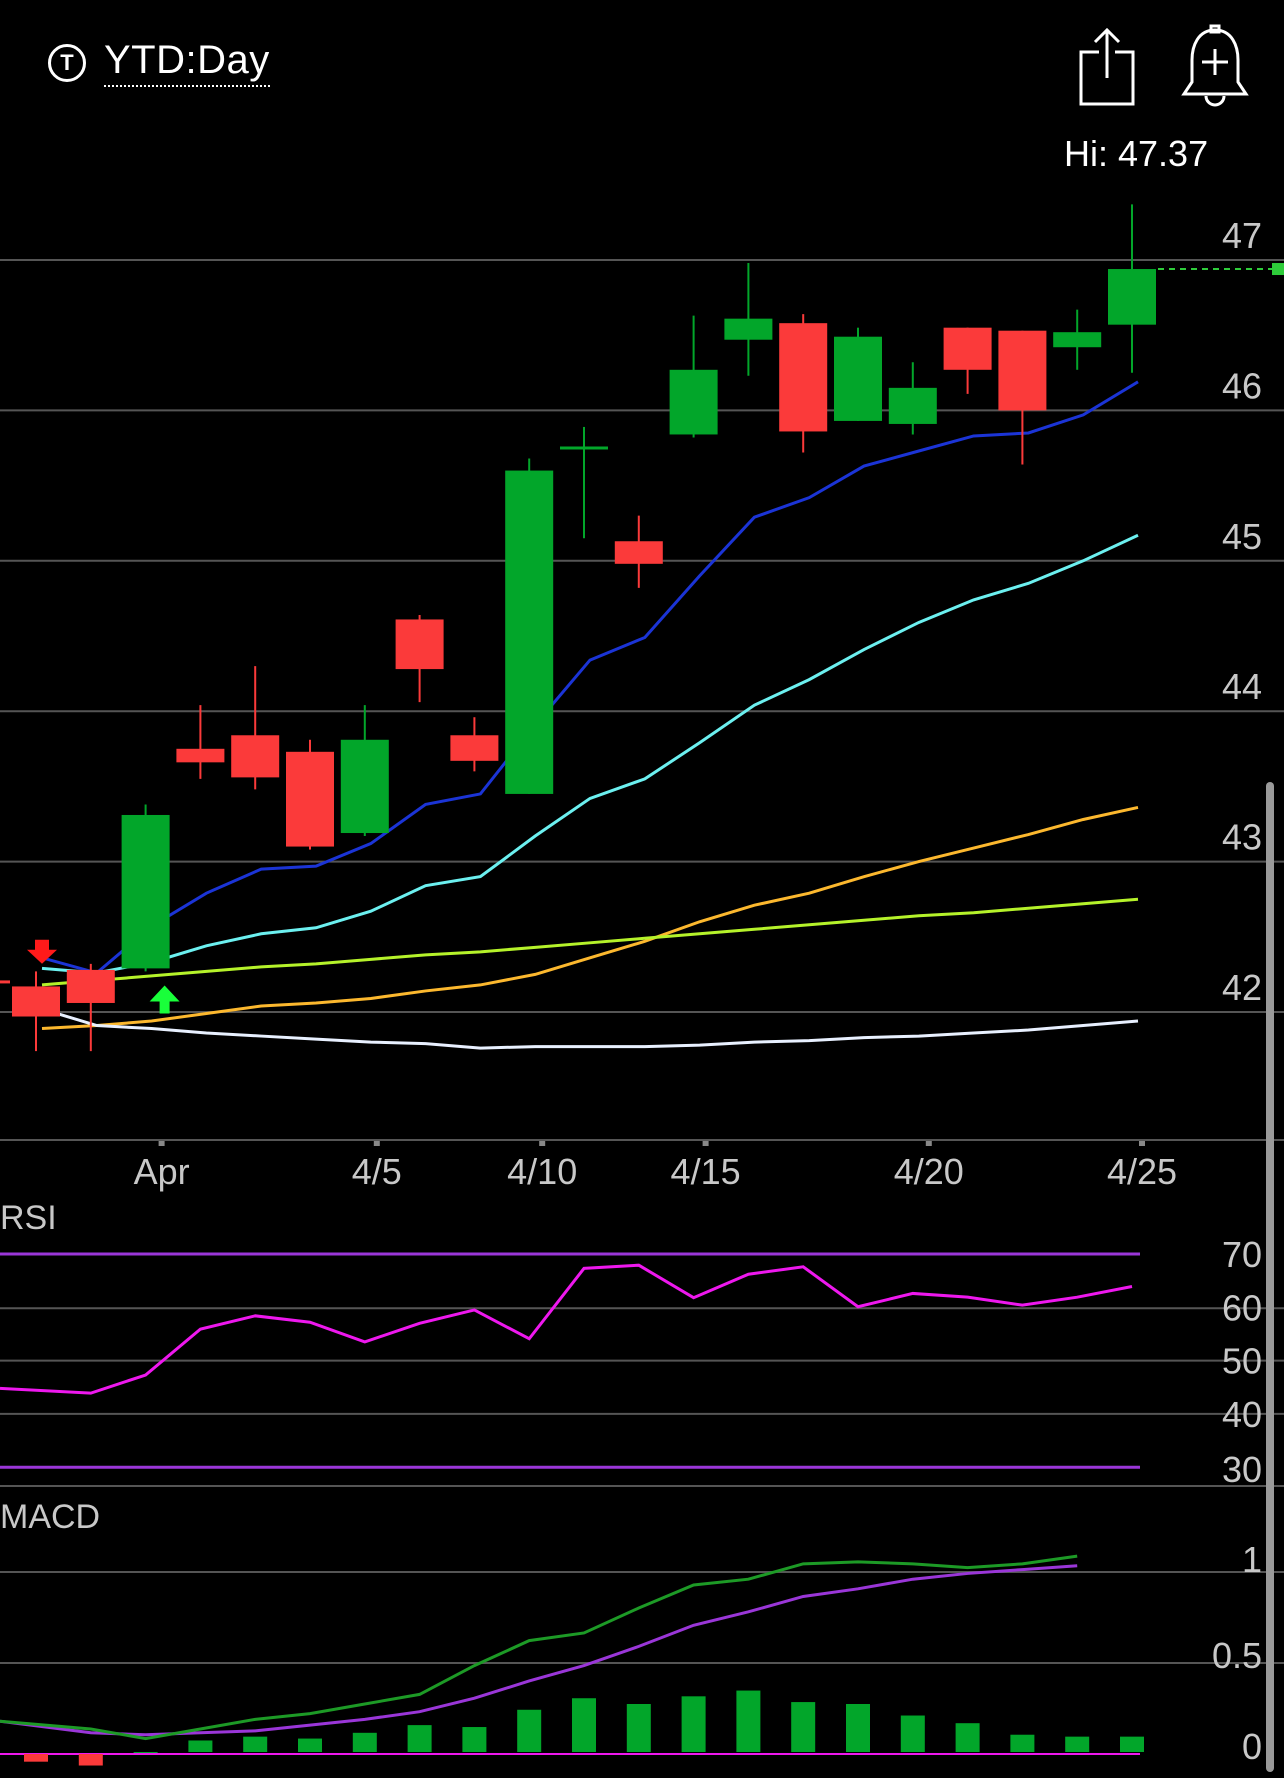 This screenshot has width=1284, height=1778. I want to click on buy-signal-arrow, so click(164, 999).